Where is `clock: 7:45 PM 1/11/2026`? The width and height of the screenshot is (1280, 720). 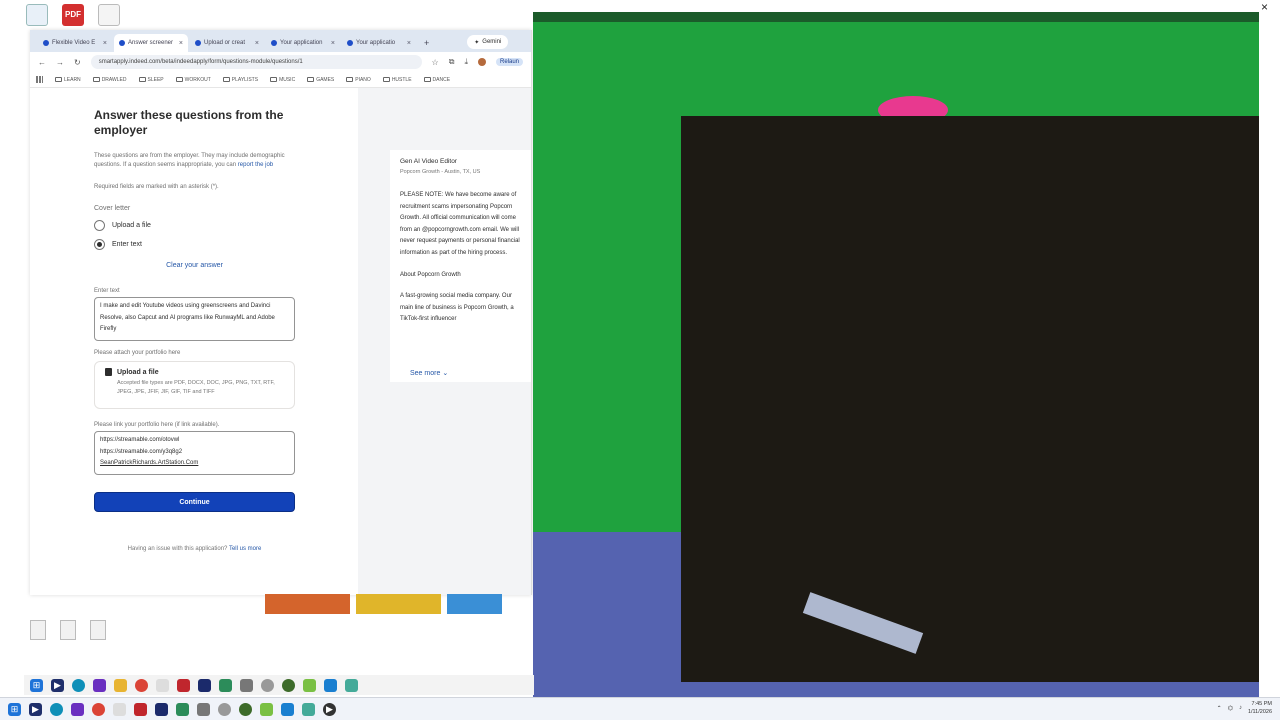 clock: 7:45 PM 1/11/2026 is located at coordinates (1260, 708).